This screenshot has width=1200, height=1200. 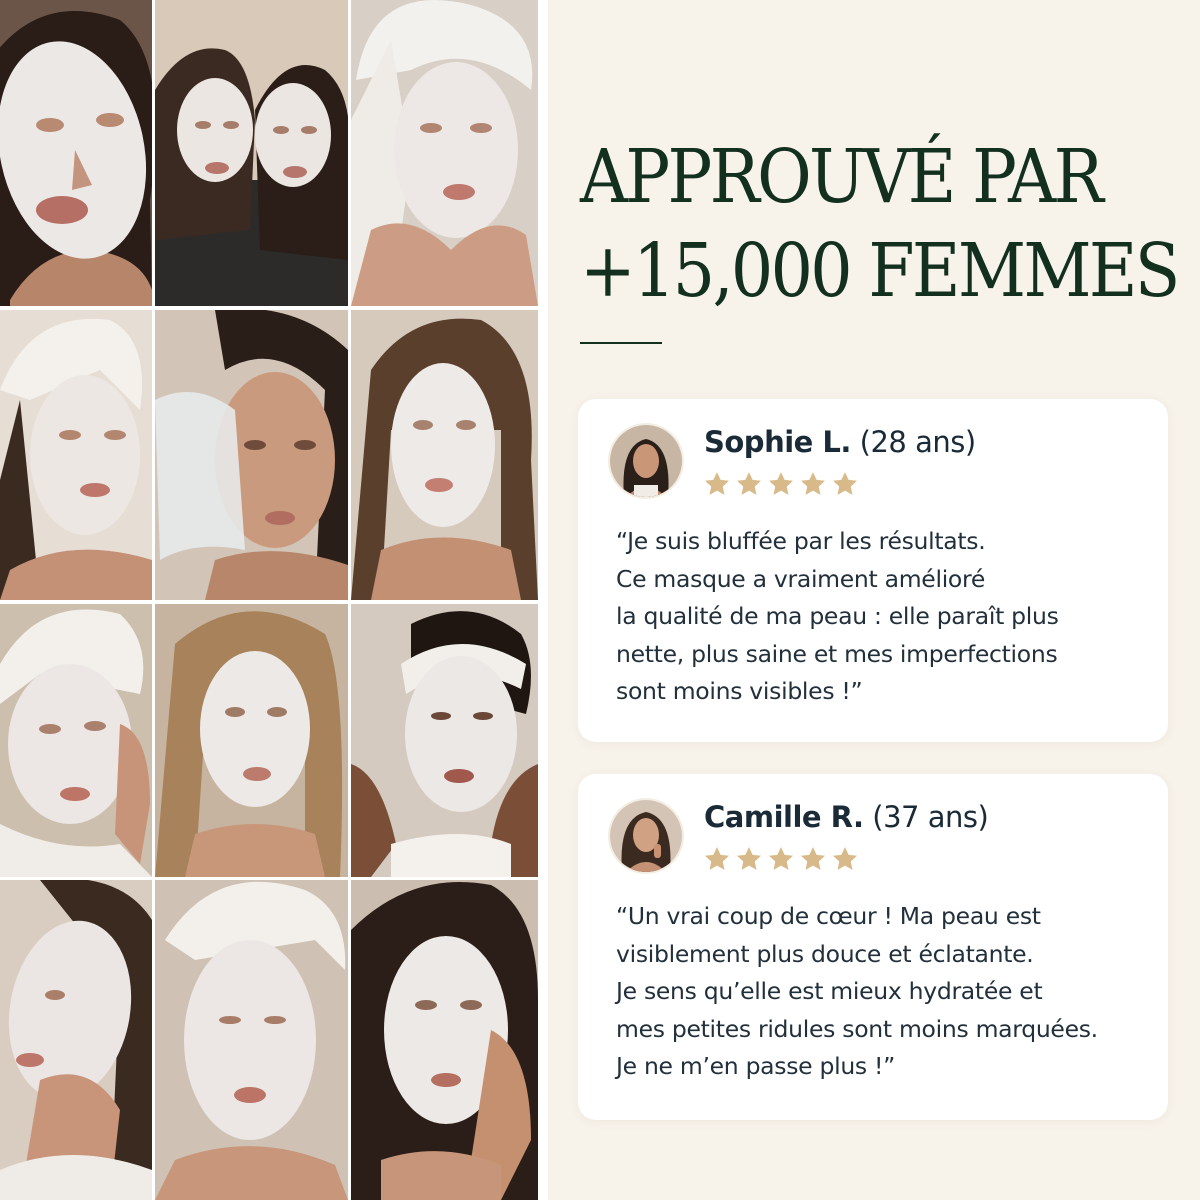 I want to click on headline-line-2: +15,000 FEMMES, so click(x=880, y=271).